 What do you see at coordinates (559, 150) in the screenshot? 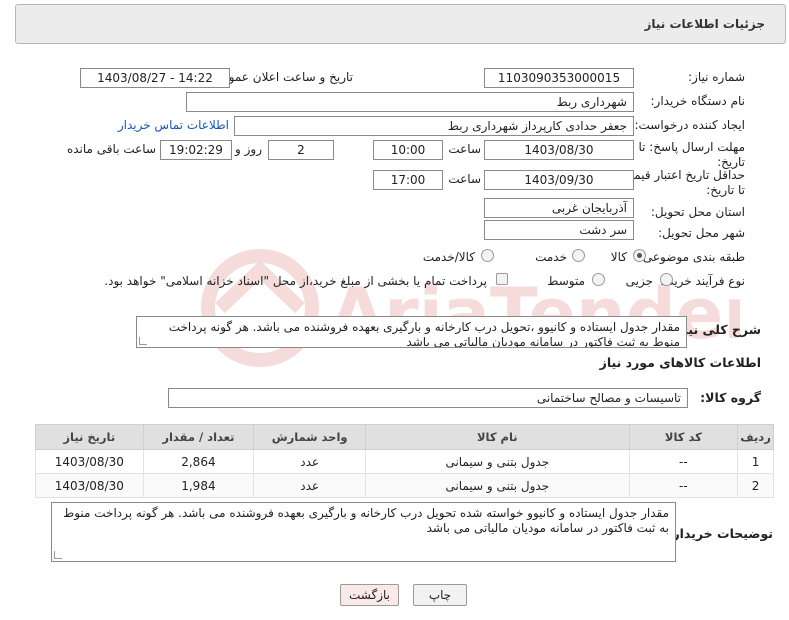
I see `reply-deadline-date: 1403/08/30` at bounding box center [559, 150].